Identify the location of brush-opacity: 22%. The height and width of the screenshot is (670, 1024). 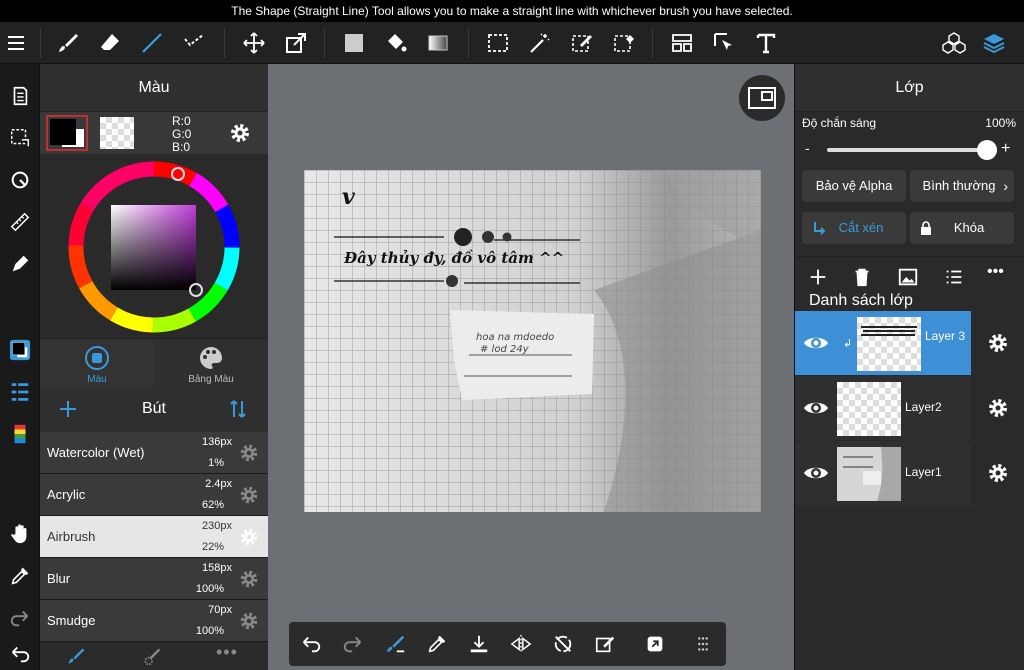
(212, 547).